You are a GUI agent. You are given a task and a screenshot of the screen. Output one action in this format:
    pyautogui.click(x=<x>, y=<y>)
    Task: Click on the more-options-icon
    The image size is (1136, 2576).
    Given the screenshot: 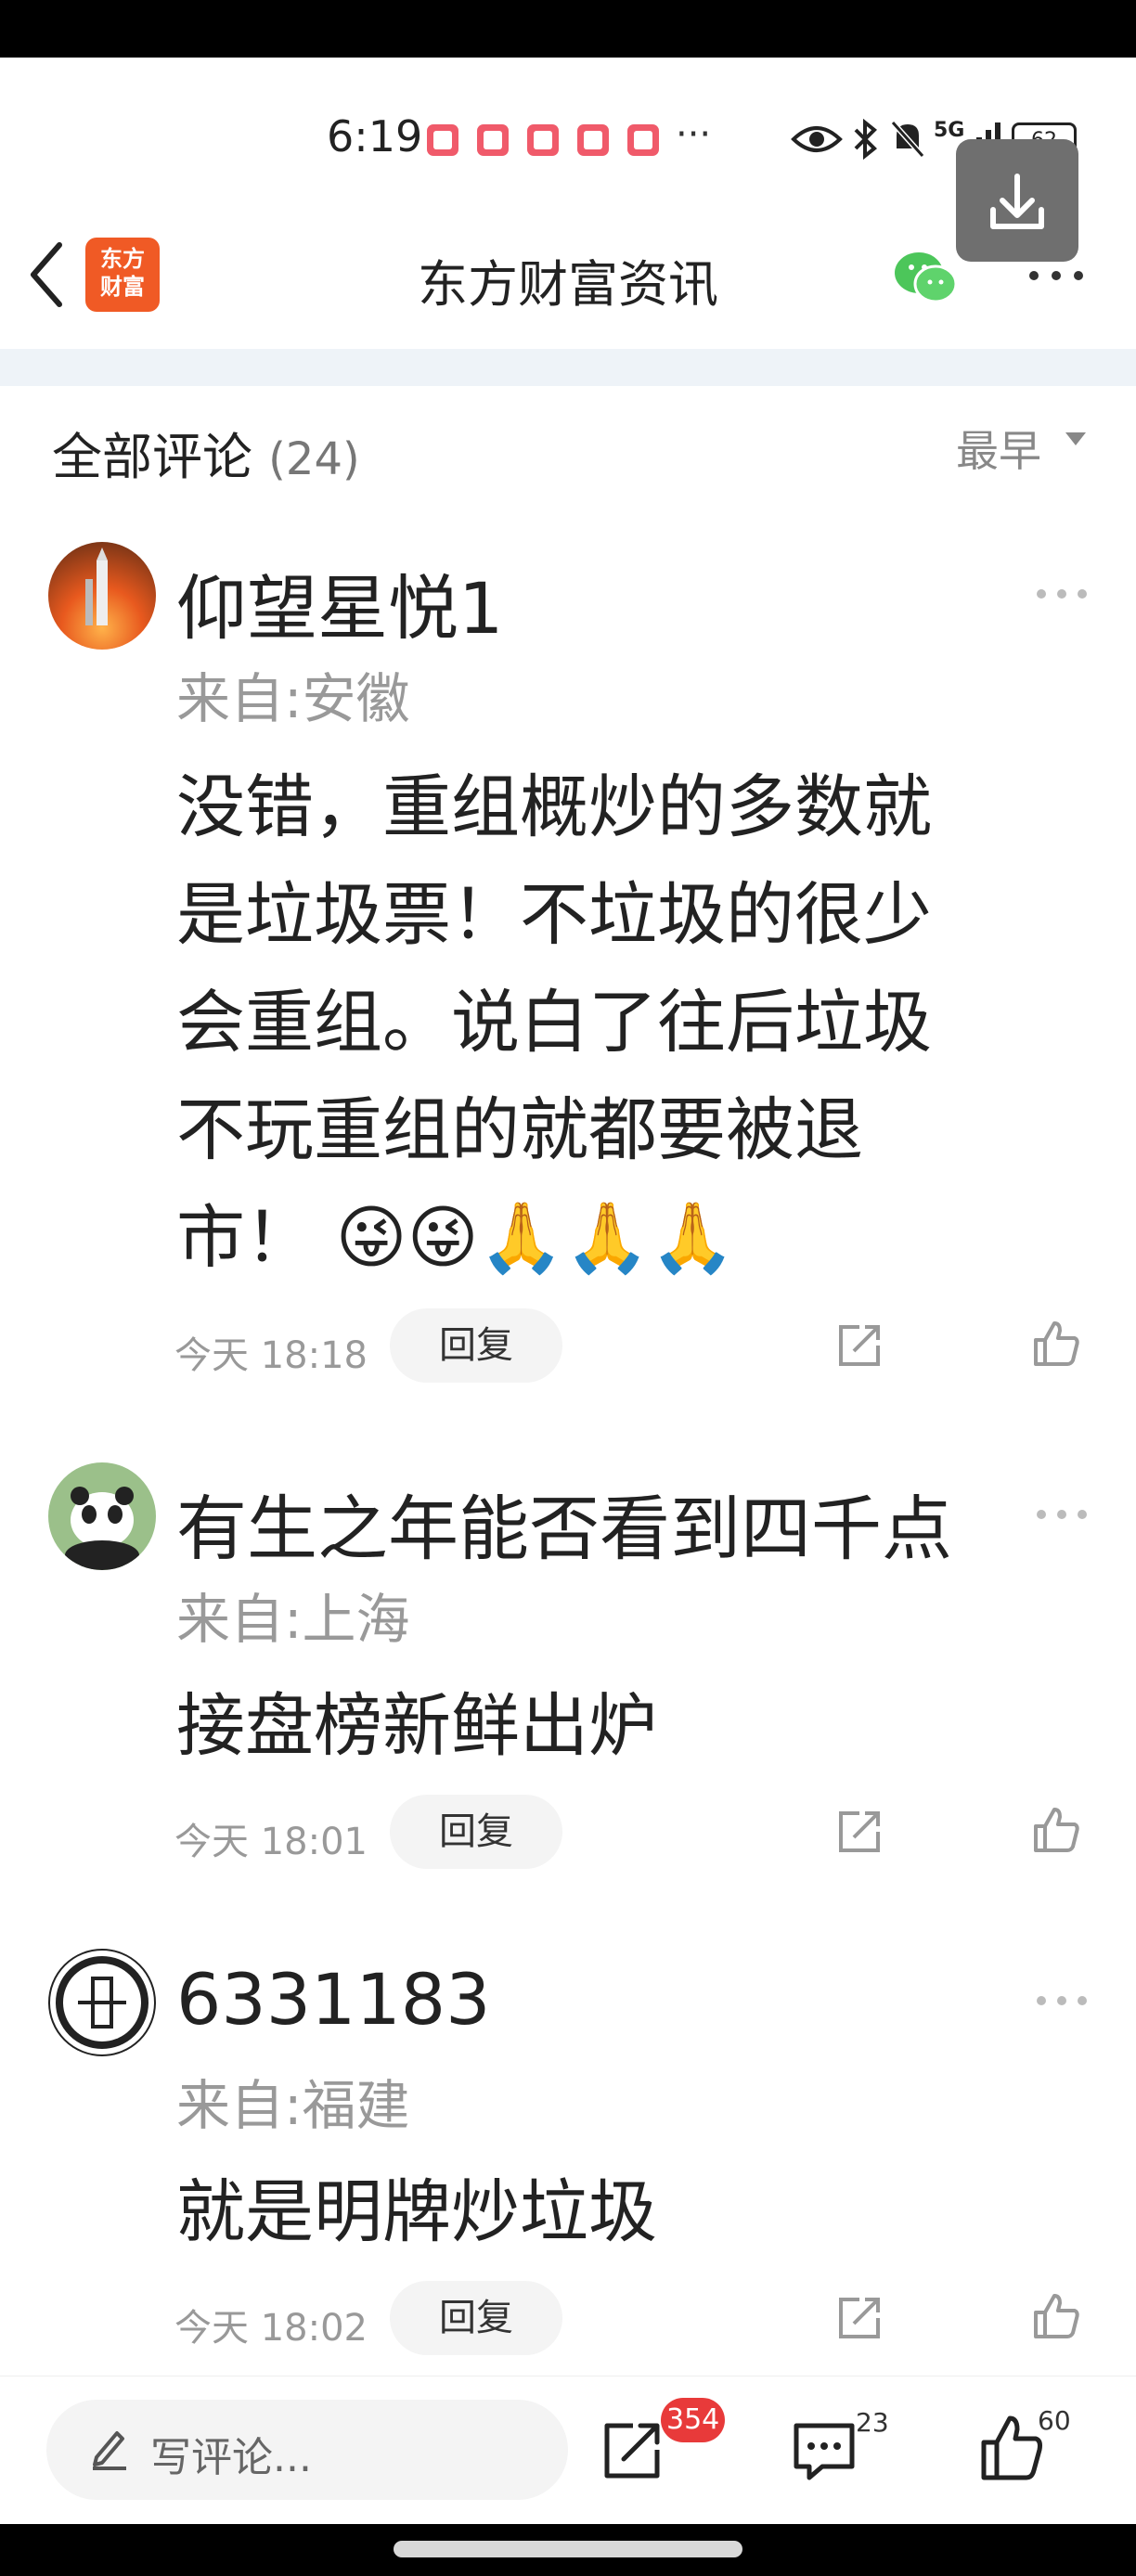 What is the action you would take?
    pyautogui.click(x=1056, y=276)
    